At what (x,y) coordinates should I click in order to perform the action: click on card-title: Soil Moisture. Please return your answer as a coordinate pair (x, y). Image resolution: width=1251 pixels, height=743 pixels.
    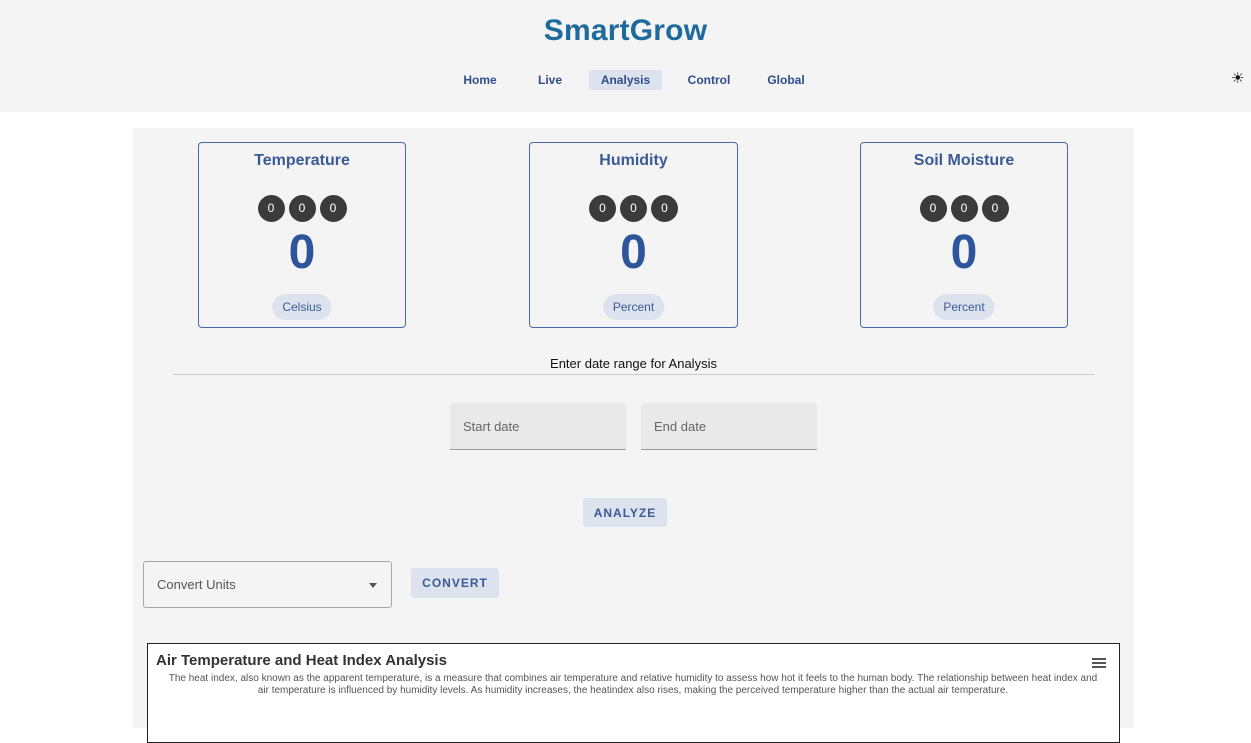
    Looking at the image, I should click on (964, 160).